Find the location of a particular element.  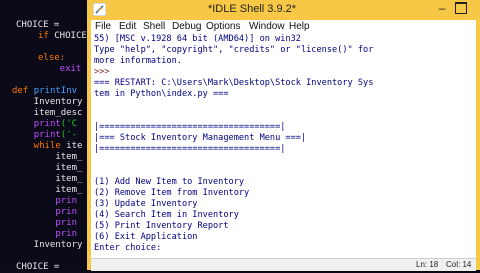

menu-options: Options is located at coordinates (223, 26).